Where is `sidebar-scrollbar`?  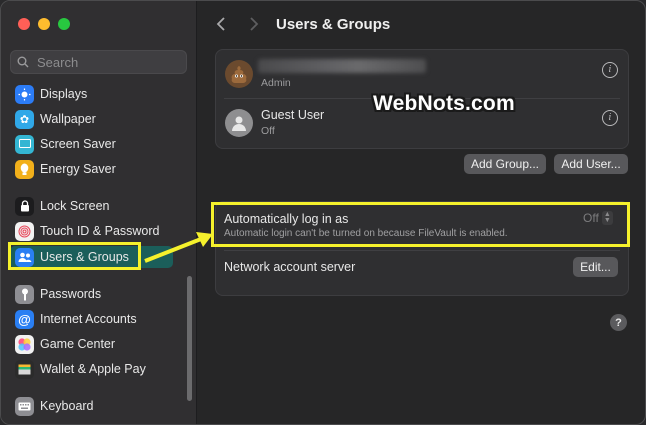
sidebar-scrollbar is located at coordinates (189, 338).